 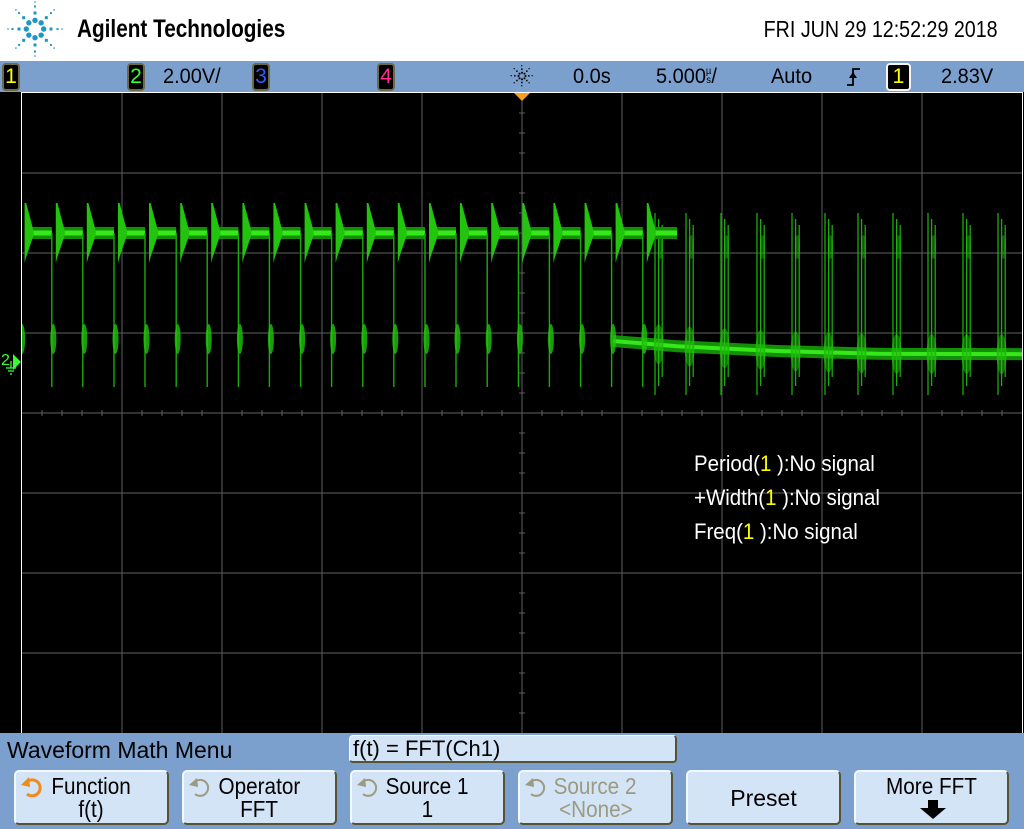 I want to click on brand-name: Agilent Technologies, so click(x=181, y=29).